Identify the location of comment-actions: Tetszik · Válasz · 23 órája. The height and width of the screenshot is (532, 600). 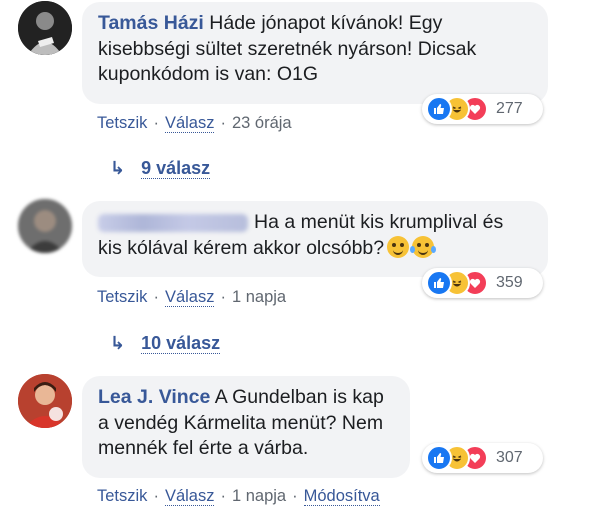
(194, 123).